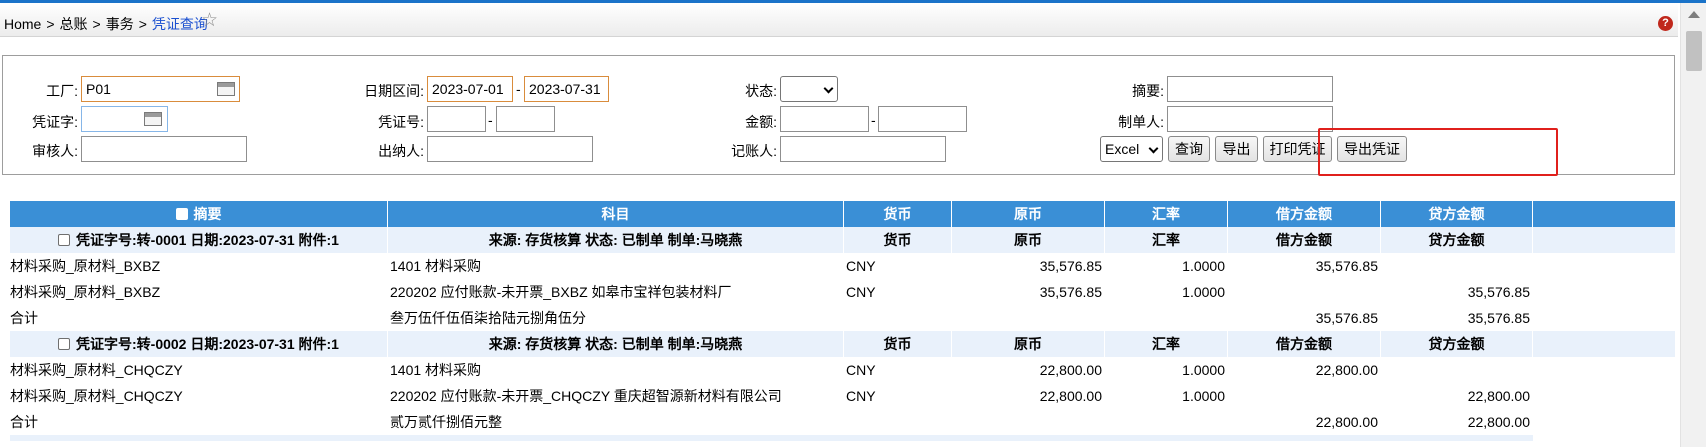 Image resolution: width=1706 pixels, height=447 pixels. What do you see at coordinates (761, 91) in the screenshot?
I see `status-label: 状态:` at bounding box center [761, 91].